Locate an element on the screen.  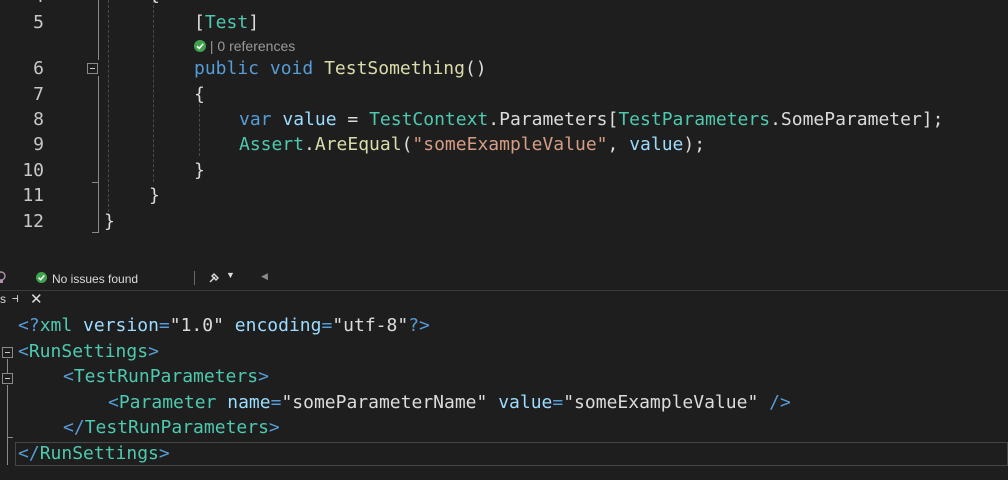
line-number: 10 is located at coordinates (33, 170).